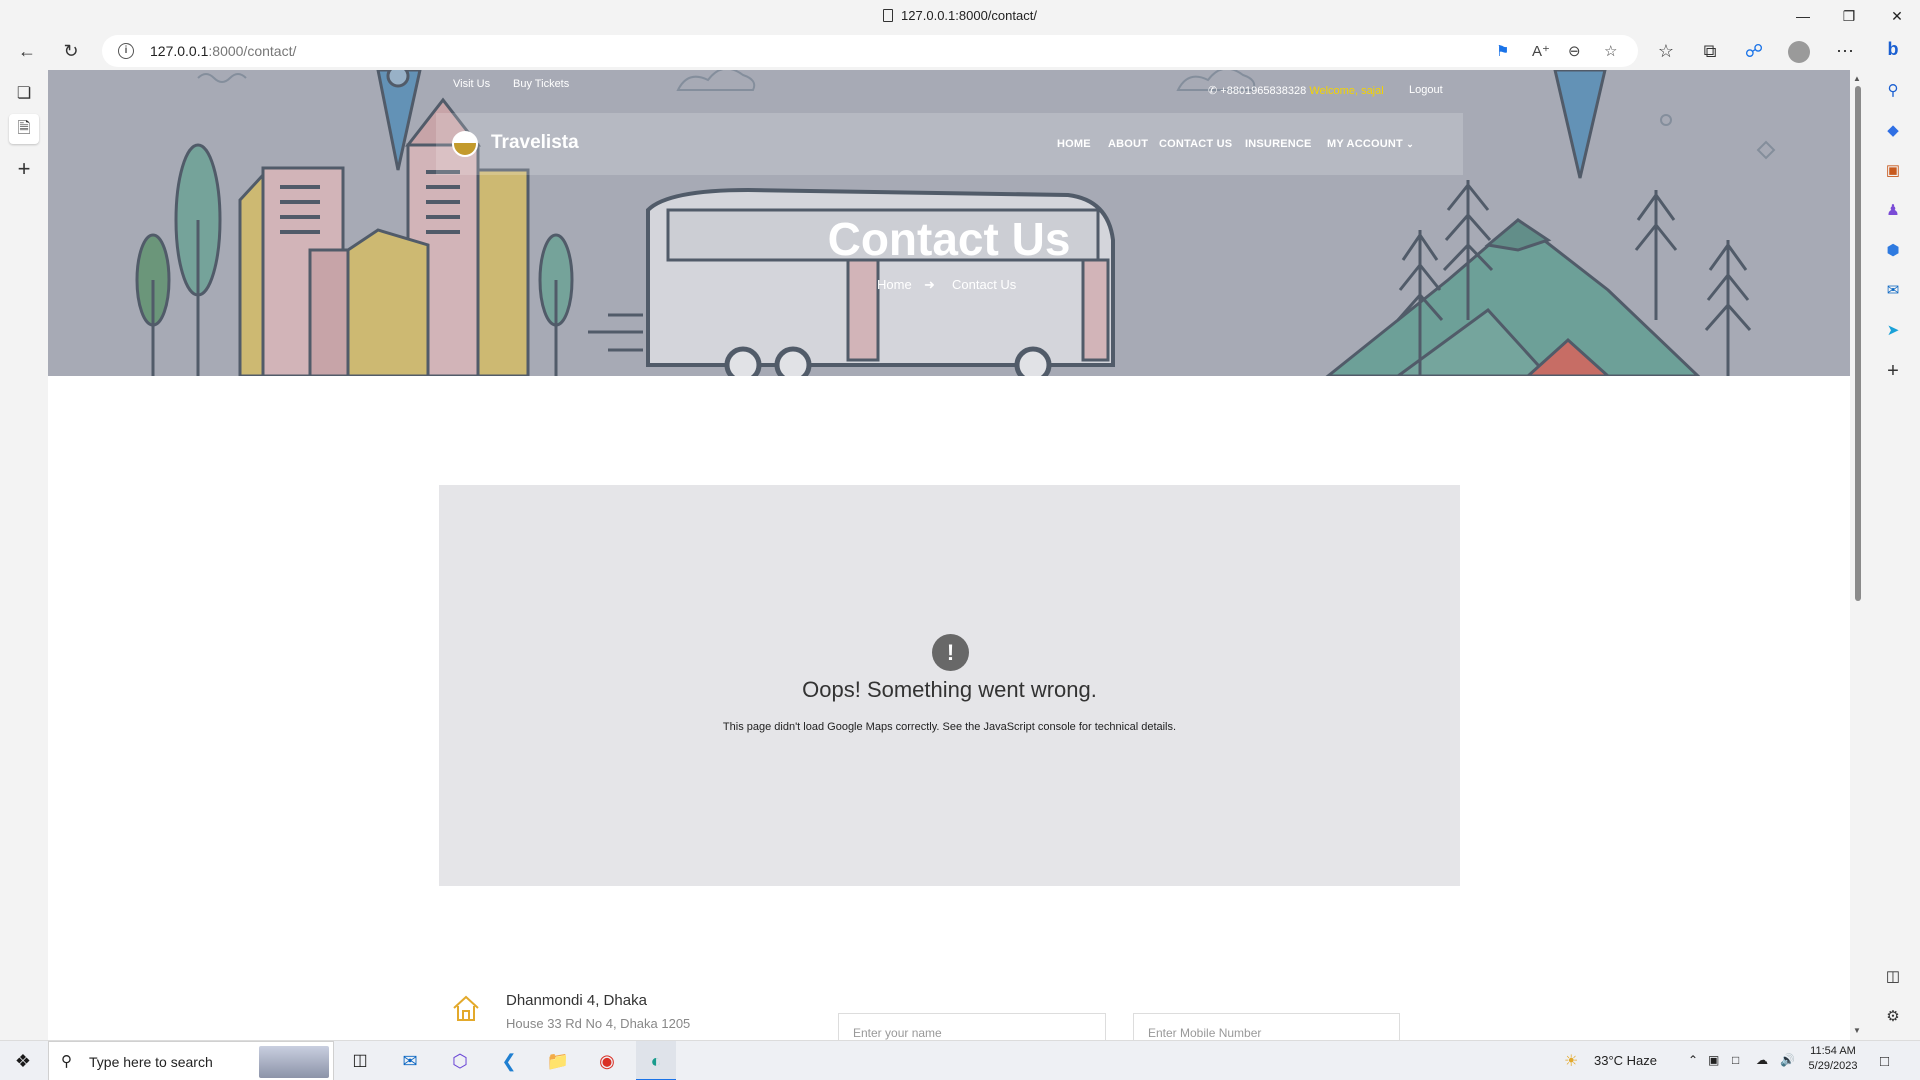  Describe the element at coordinates (252, 51) in the screenshot. I see `url-path: :8000/contact/` at that location.